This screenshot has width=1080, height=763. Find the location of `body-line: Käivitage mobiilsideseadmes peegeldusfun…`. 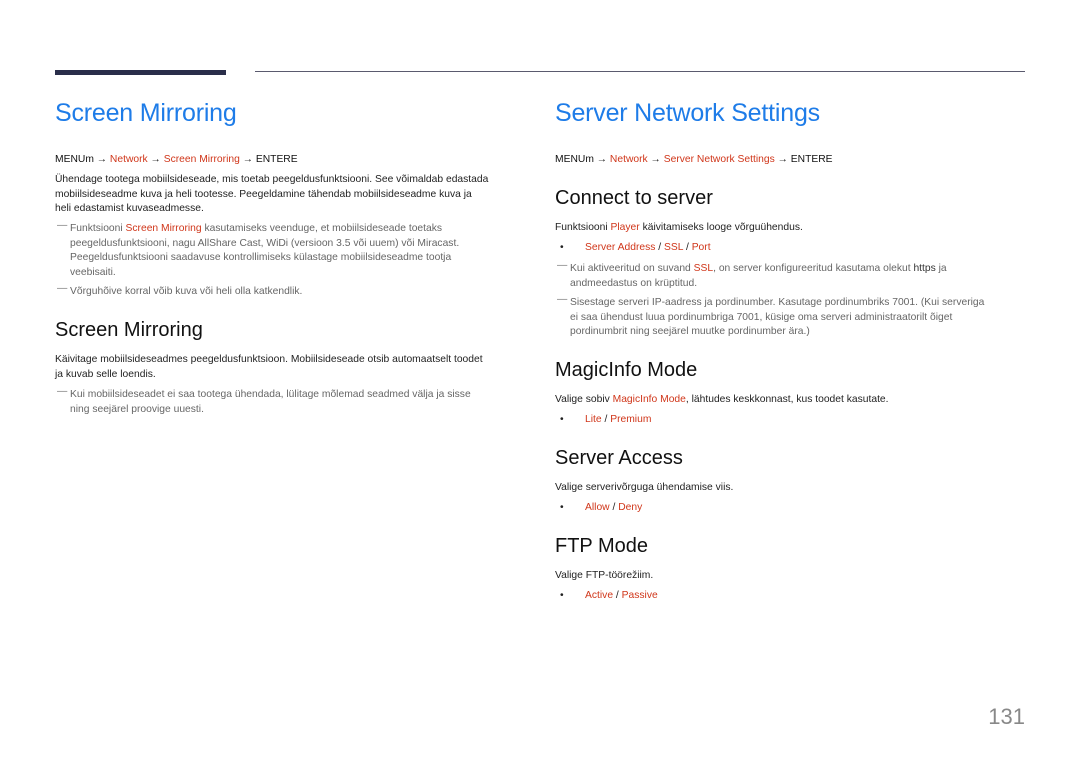

body-line: Käivitage mobiilsideseadmes peegeldusfun… is located at coordinates (269, 359).